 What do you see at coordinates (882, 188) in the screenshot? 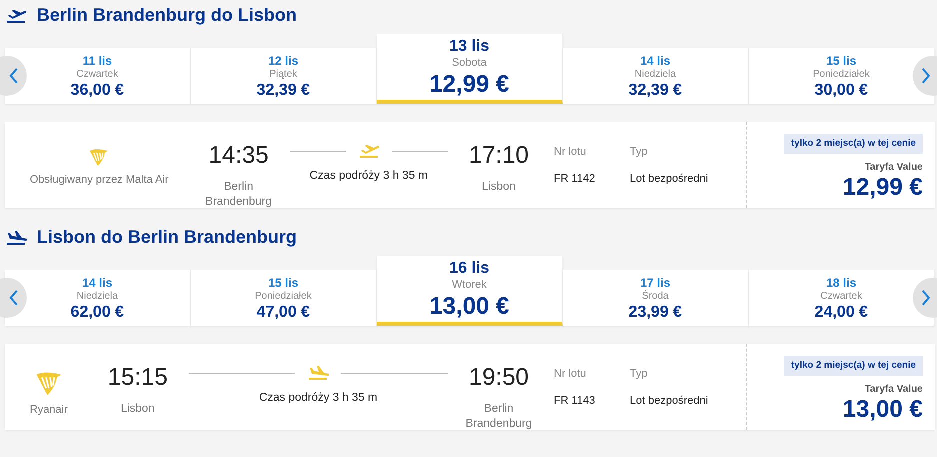
I see `fare-price: 12,99 €` at bounding box center [882, 188].